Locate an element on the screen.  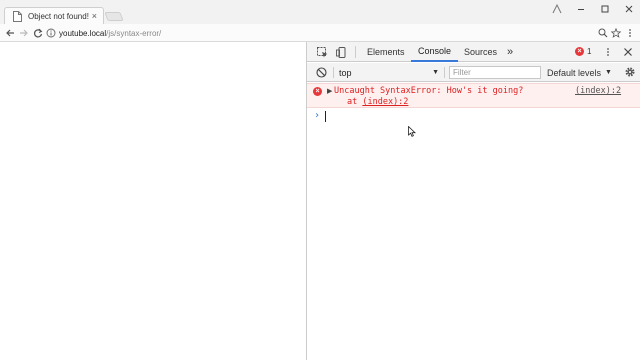
source-link: (index):2 is located at coordinates (598, 91).